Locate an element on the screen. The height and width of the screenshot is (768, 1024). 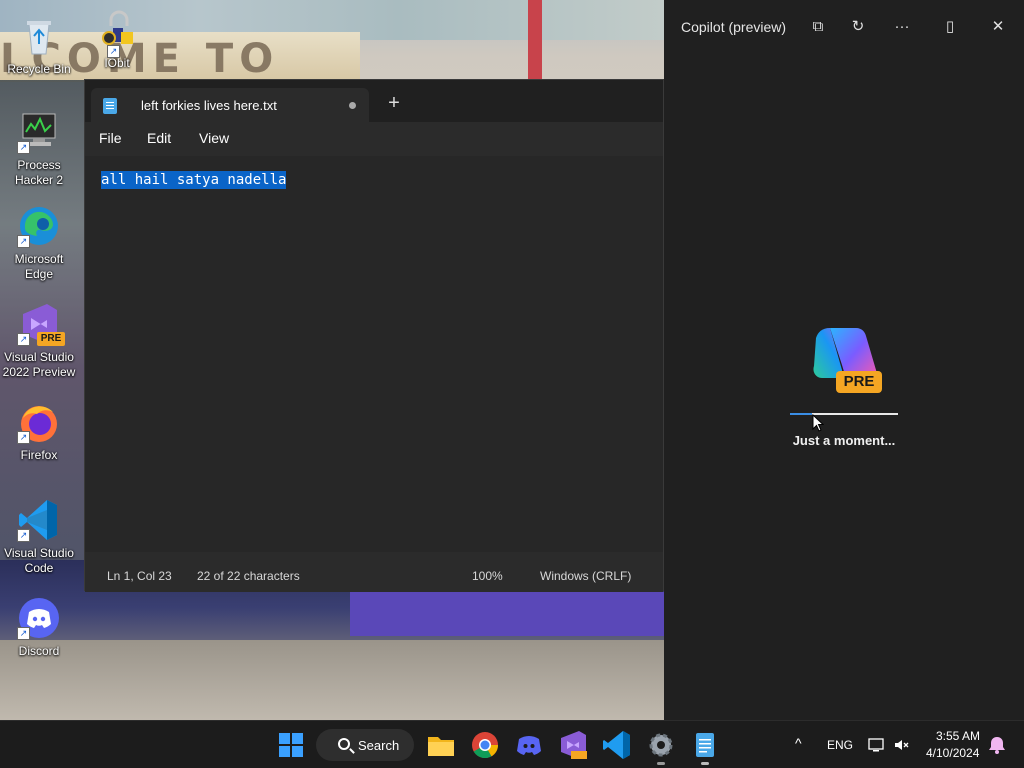
copilot-title: Copilot (preview) is located at coordinates (734, 27).